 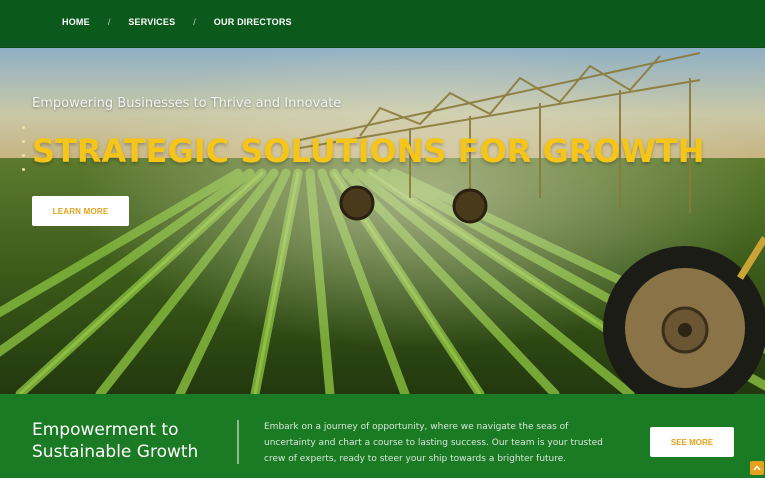 What do you see at coordinates (105, 430) in the screenshot?
I see `band-heading-line-1: Empowerment to` at bounding box center [105, 430].